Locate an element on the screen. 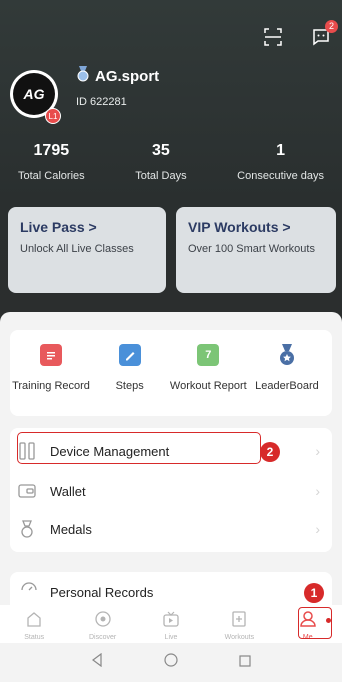  stat-value: 1795 is located at coordinates (51, 150).